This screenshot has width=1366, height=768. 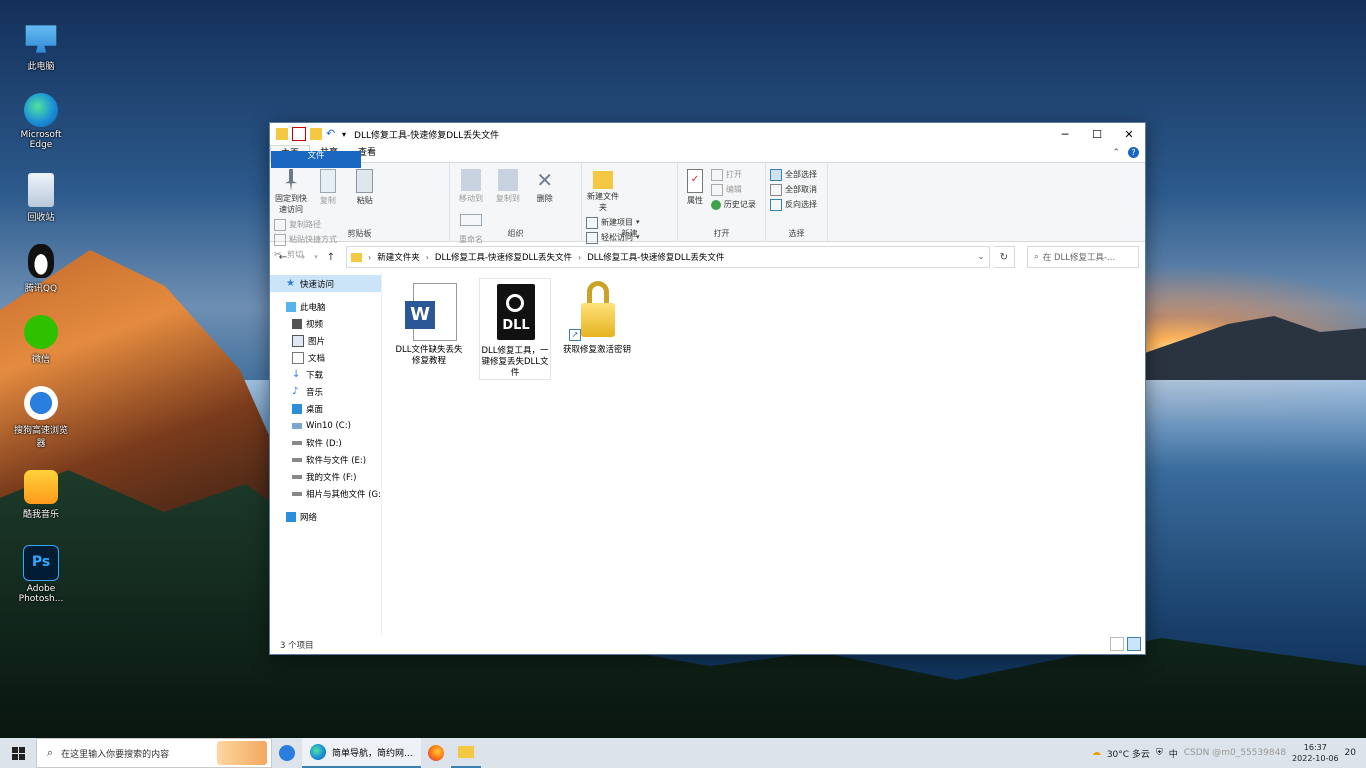 I want to click on file-item: ↗ 获取修复激活密钥, so click(x=597, y=317).